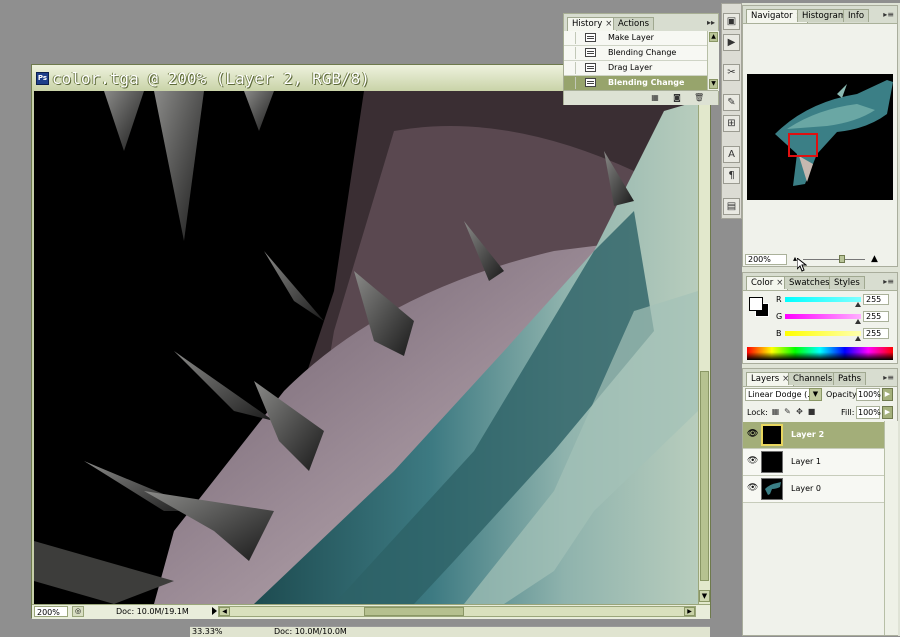 The width and height of the screenshot is (900, 637). What do you see at coordinates (823, 299) in the screenshot?
I see `red-channel-slider` at bounding box center [823, 299].